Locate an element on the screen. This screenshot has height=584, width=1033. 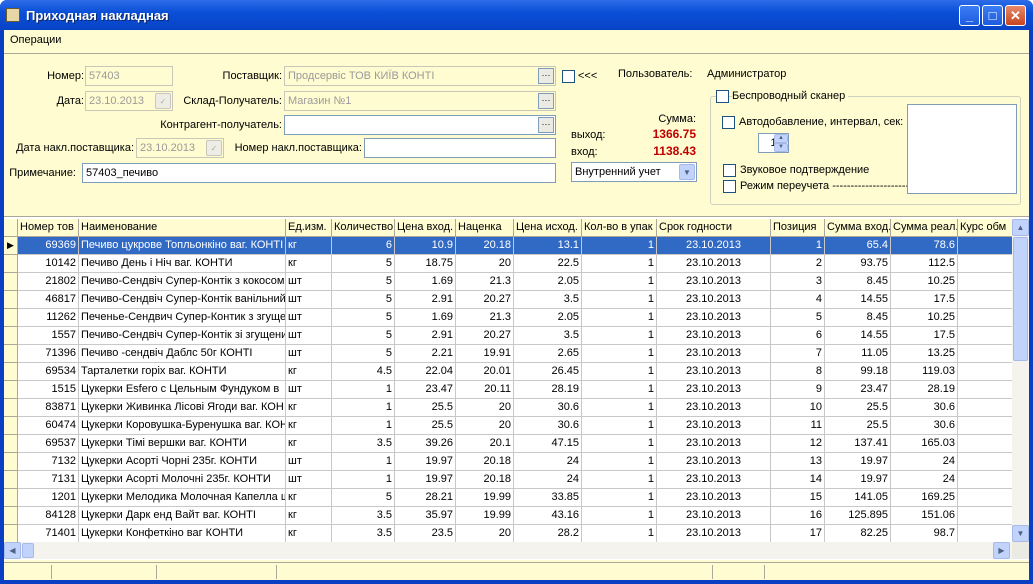
table-cell: 19.99 is located at coordinates (485, 516).